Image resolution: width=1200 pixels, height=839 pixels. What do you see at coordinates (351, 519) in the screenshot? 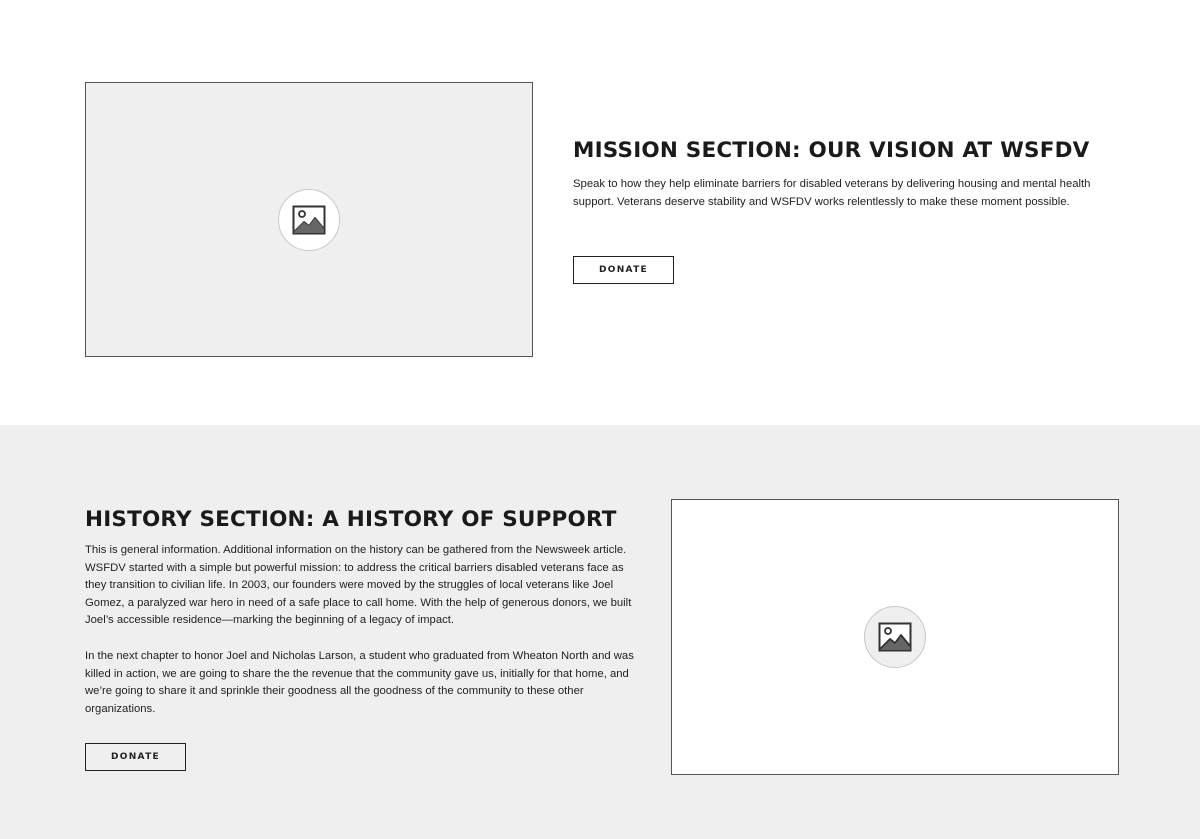
I see `history-heading: HISTORY SECTION: A HISTORY OF SUPPORT` at bounding box center [351, 519].